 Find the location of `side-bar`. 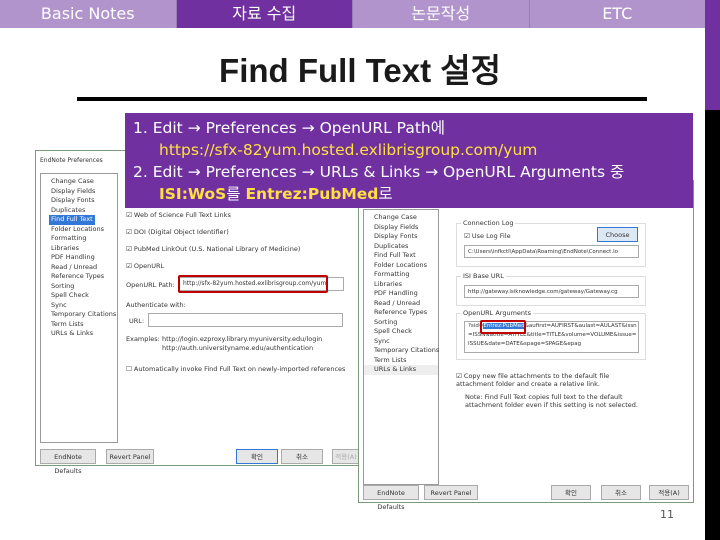

side-bar is located at coordinates (712, 325).